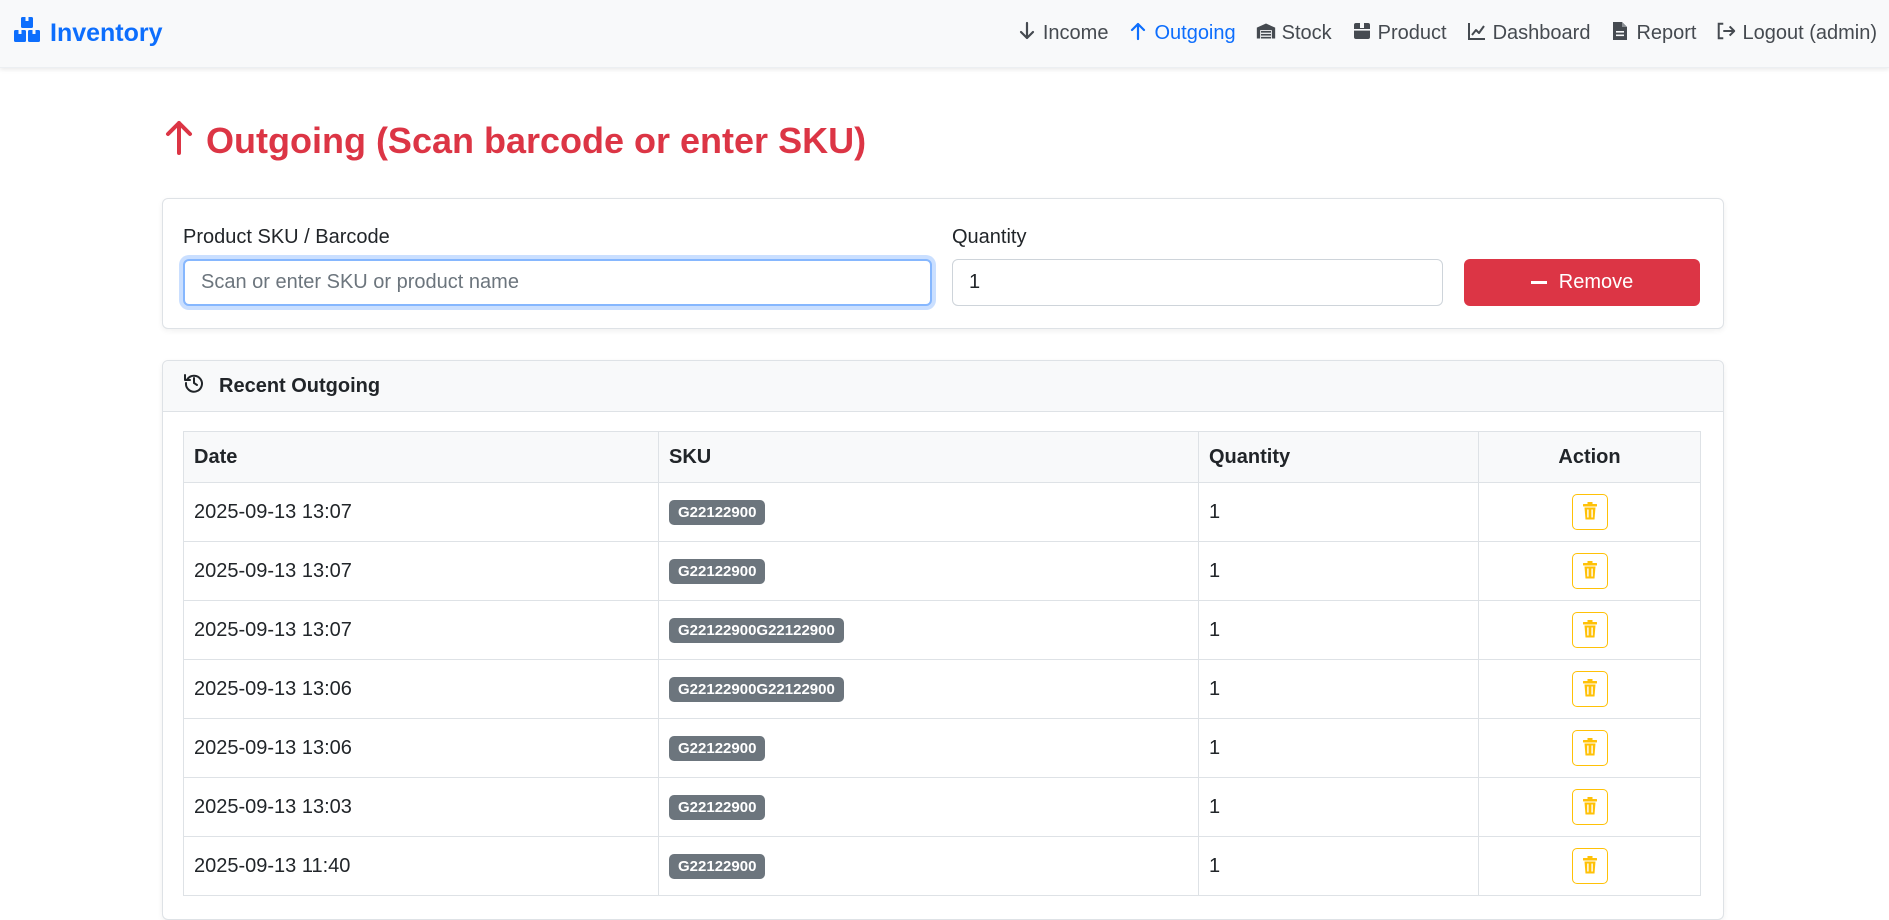 This screenshot has height=920, width=1889. I want to click on navbar: Inventory Income Outgoing Stock Product, so click(944, 34).